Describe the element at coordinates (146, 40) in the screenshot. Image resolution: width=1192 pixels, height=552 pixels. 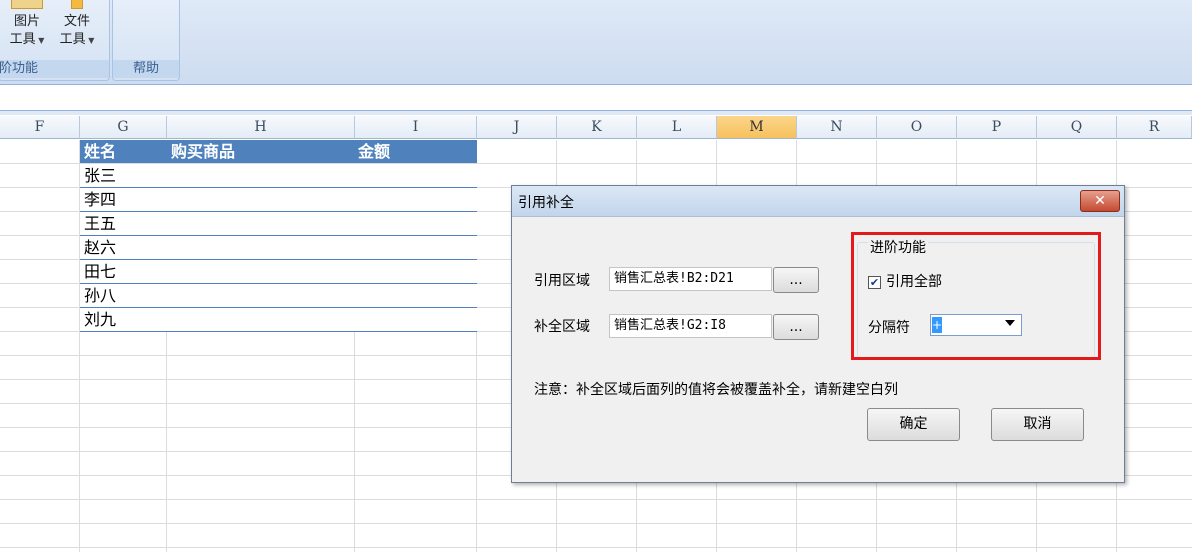
I see `ribbon-group-help: 帮助` at that location.